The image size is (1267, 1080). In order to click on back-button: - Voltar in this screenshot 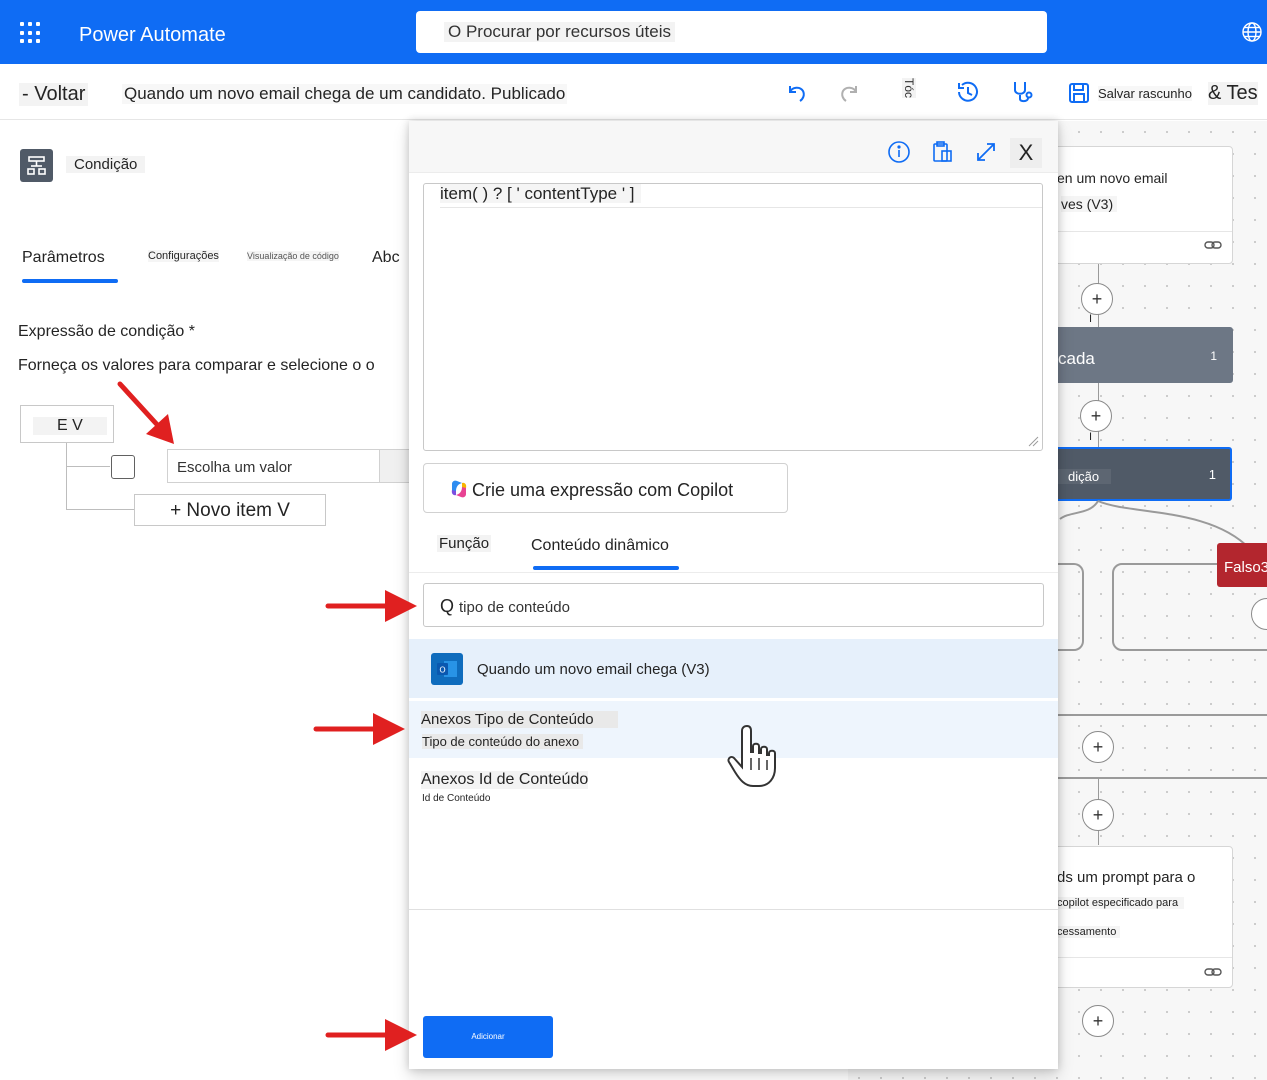, I will do `click(54, 94)`.